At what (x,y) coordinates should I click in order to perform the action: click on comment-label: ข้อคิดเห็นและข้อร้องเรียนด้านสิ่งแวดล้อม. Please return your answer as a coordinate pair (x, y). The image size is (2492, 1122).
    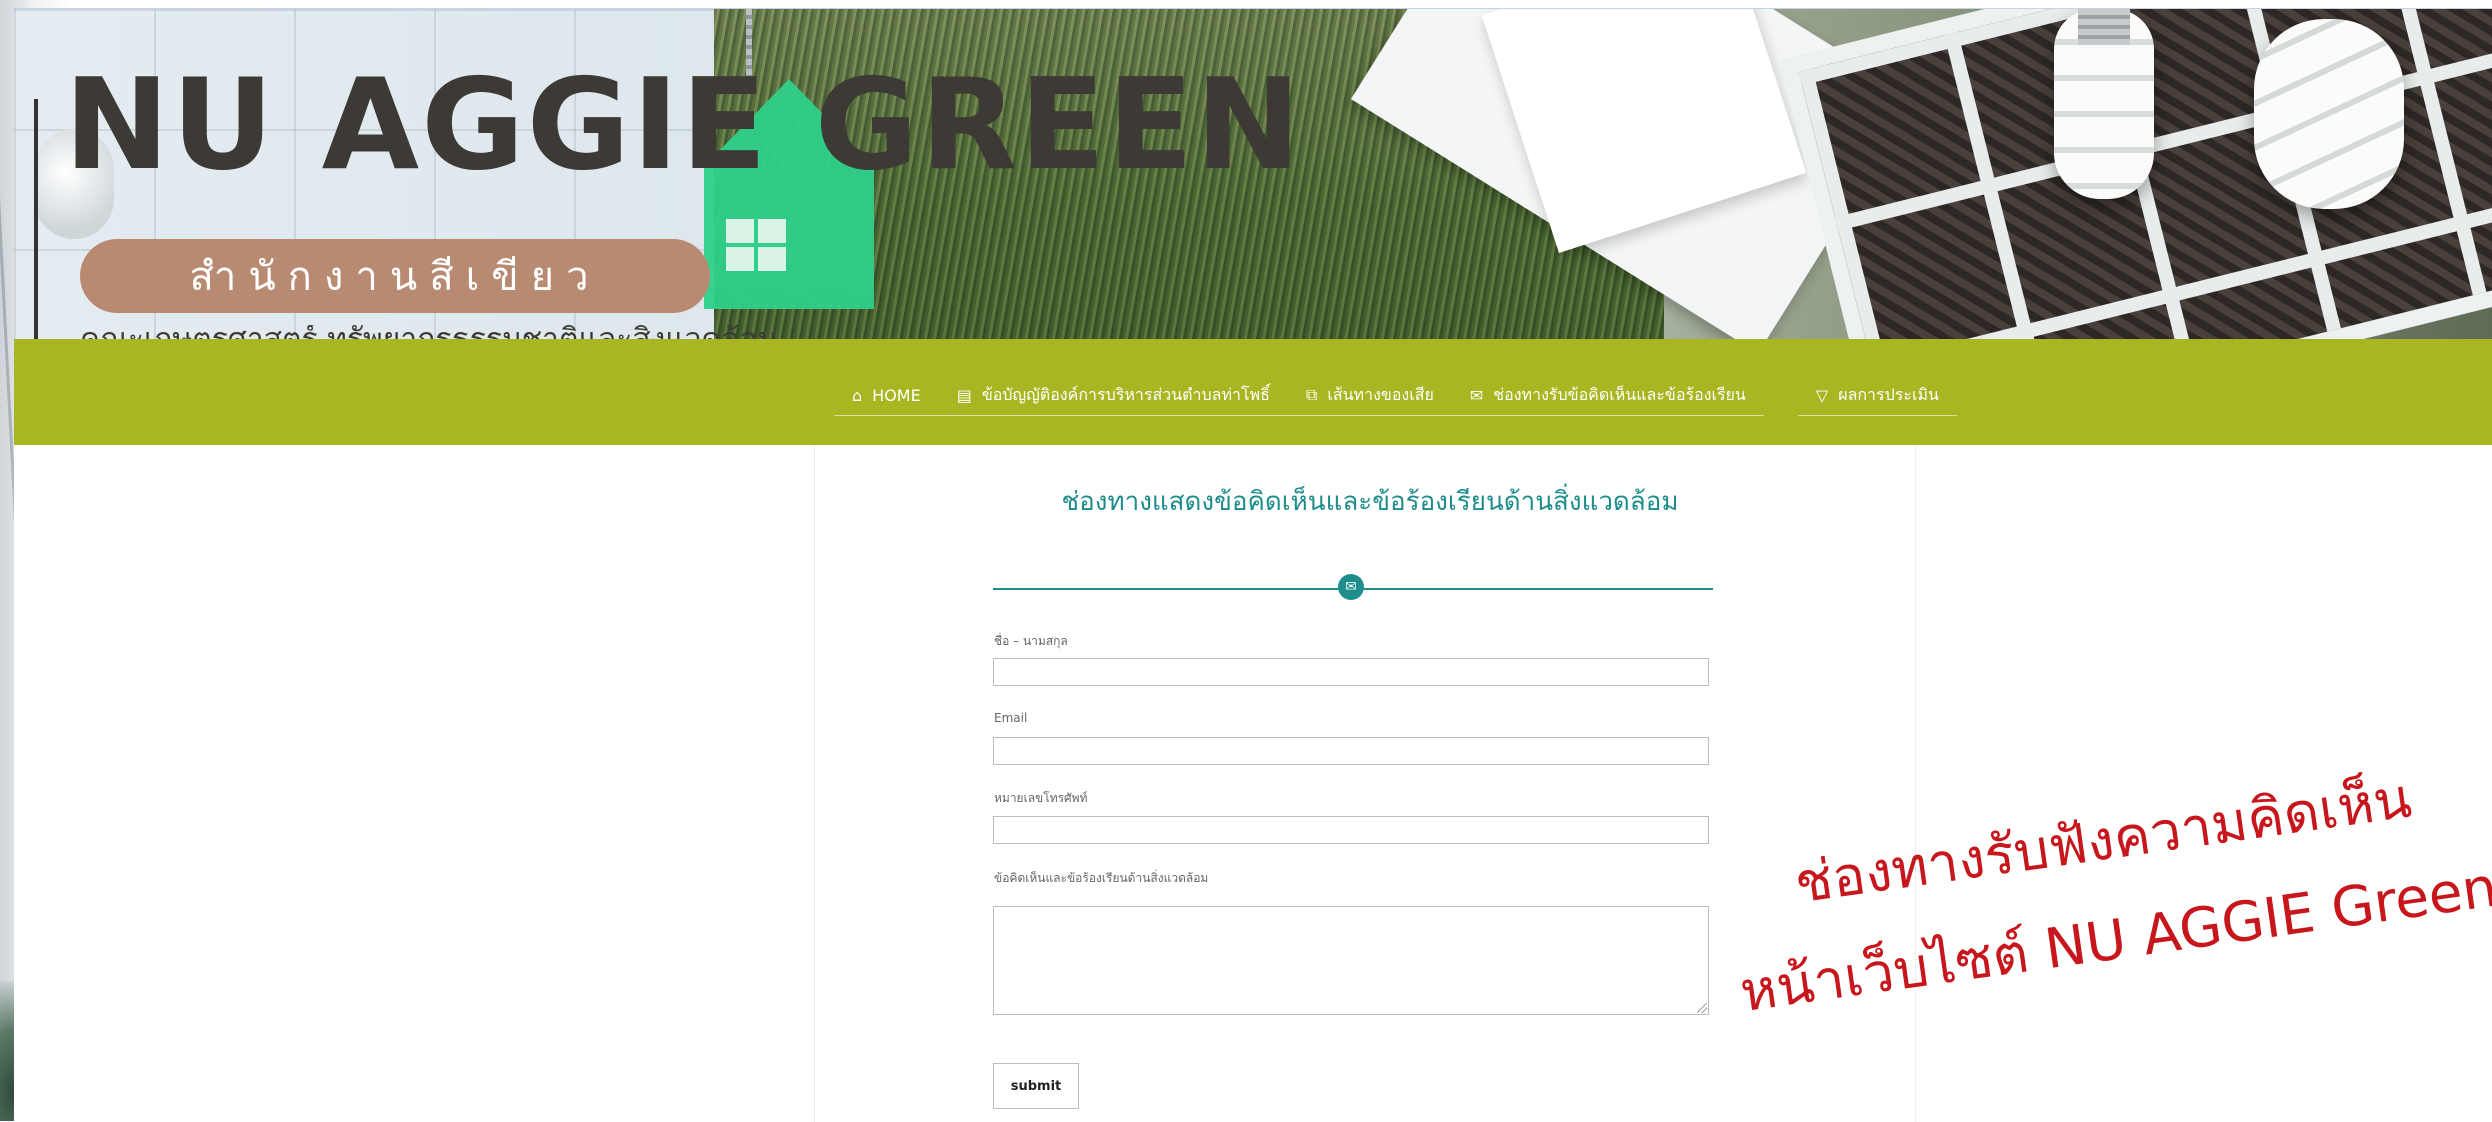
    Looking at the image, I should click on (1101, 878).